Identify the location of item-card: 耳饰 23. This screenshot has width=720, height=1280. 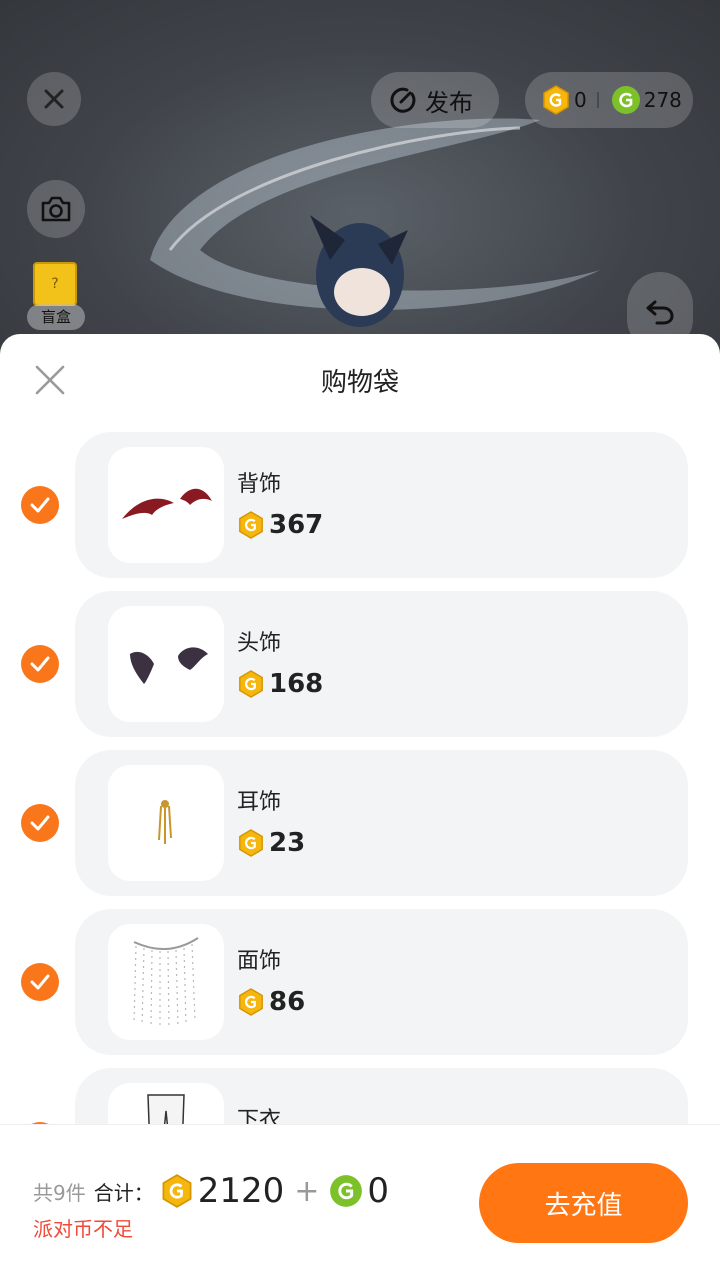
(381, 823).